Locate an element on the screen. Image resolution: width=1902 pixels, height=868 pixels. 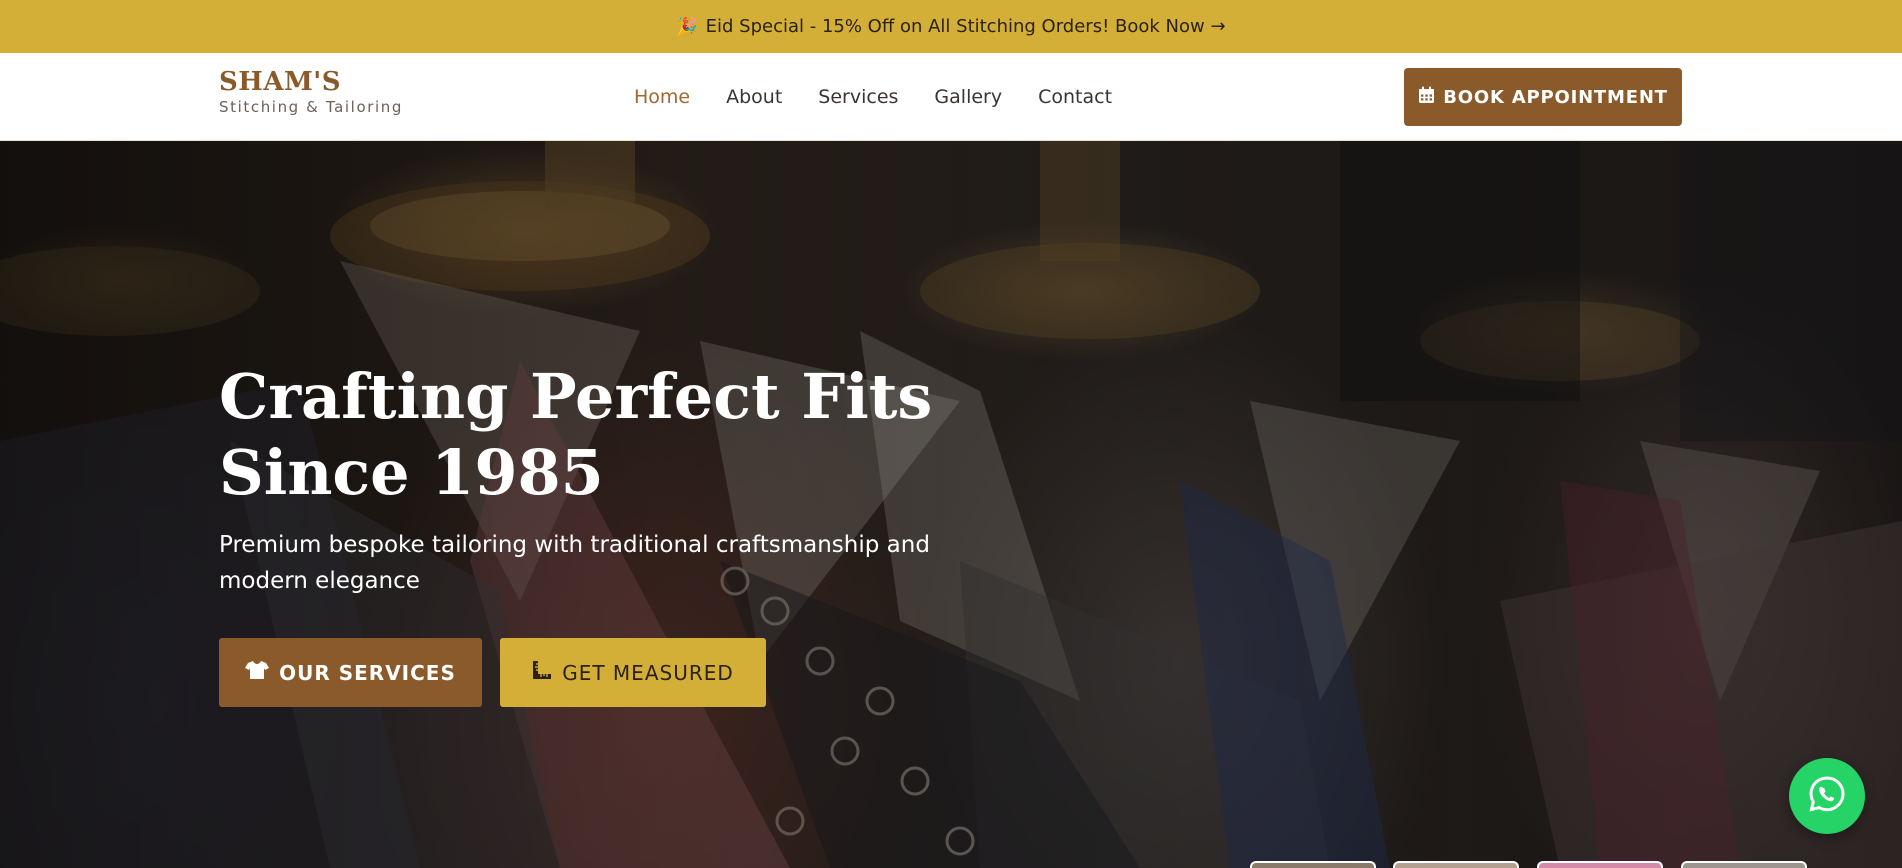
main-nav: Home About Services Gallery Contact is located at coordinates (873, 97).